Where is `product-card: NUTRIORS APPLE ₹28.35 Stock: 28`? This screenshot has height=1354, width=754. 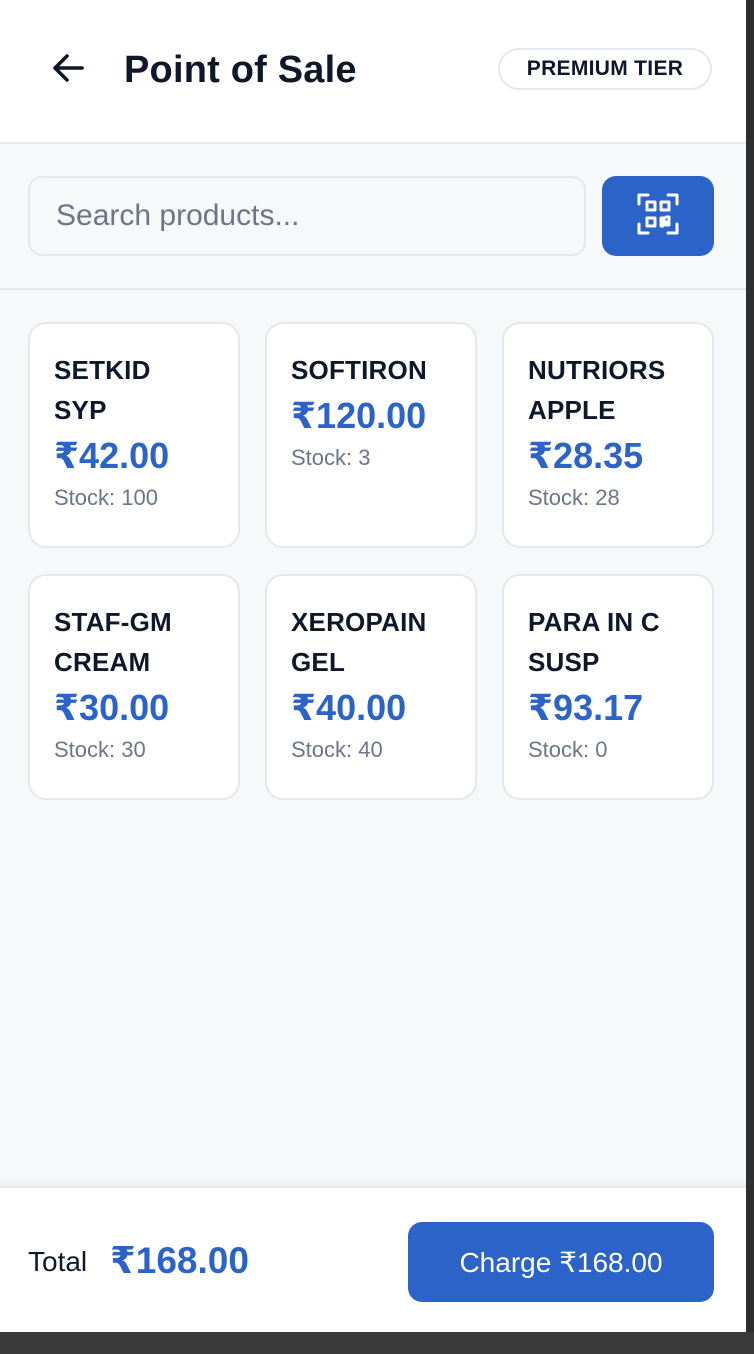
product-card: NUTRIORS APPLE ₹28.35 Stock: 28 is located at coordinates (608, 435).